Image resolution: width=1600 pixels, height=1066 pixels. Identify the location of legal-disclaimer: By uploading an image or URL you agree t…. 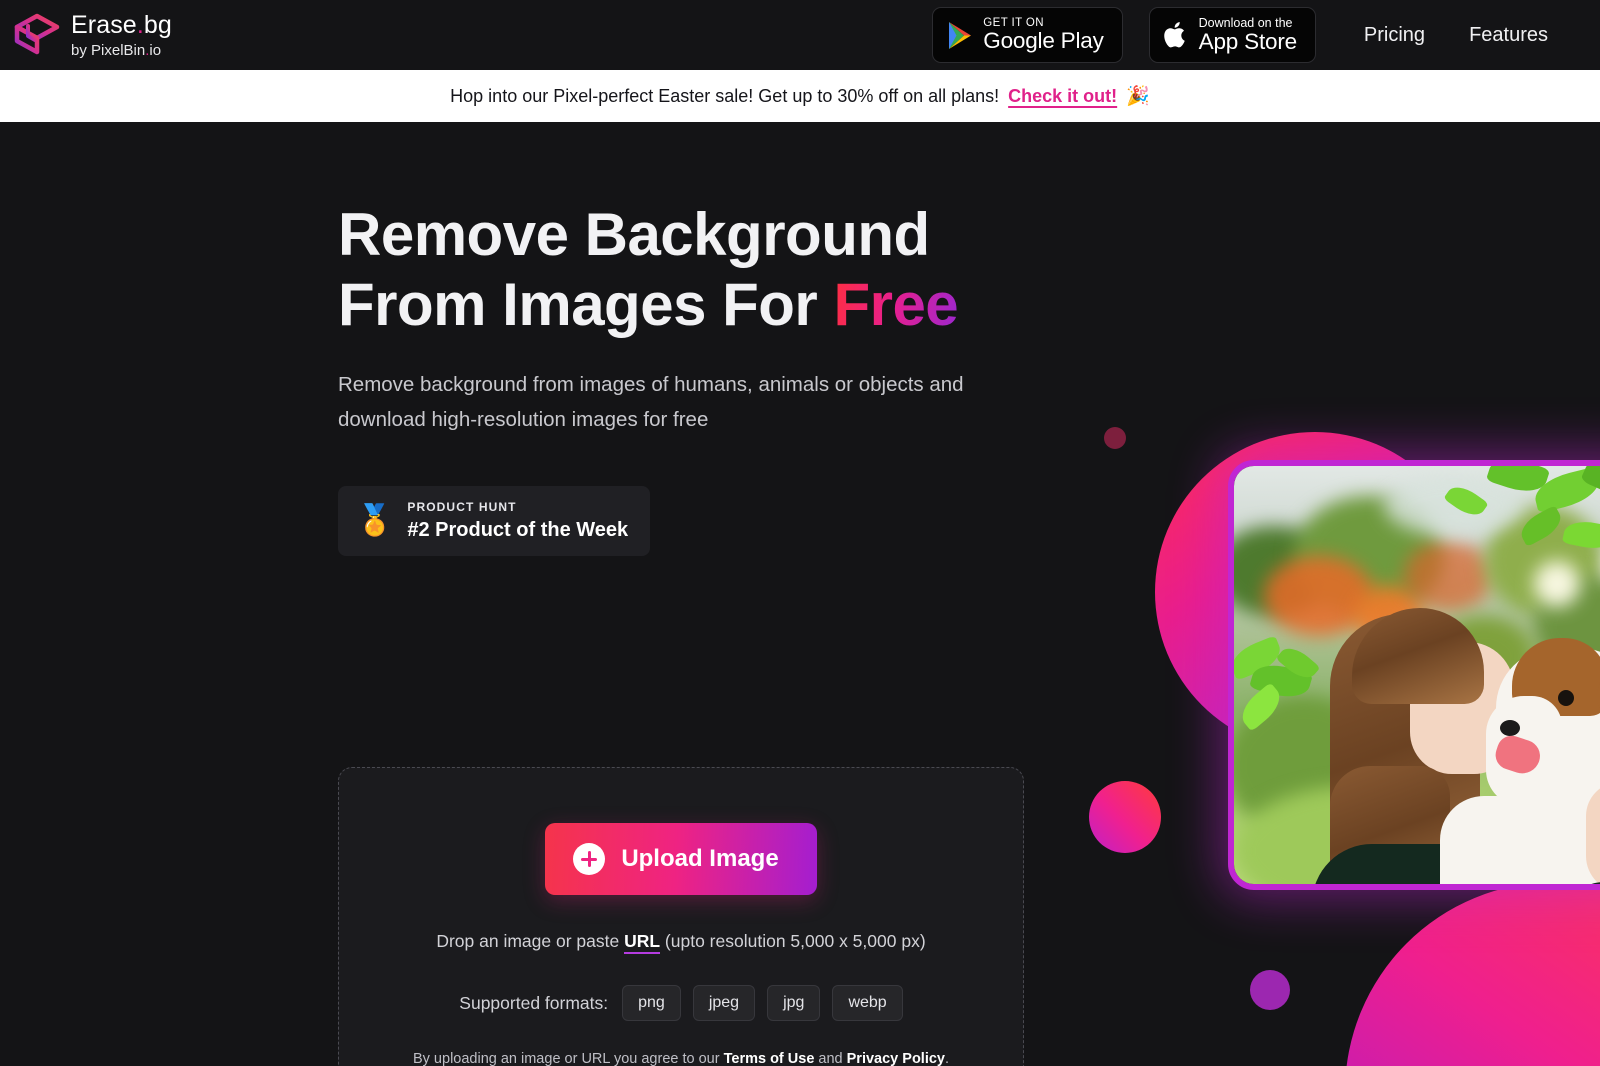
(681, 1058).